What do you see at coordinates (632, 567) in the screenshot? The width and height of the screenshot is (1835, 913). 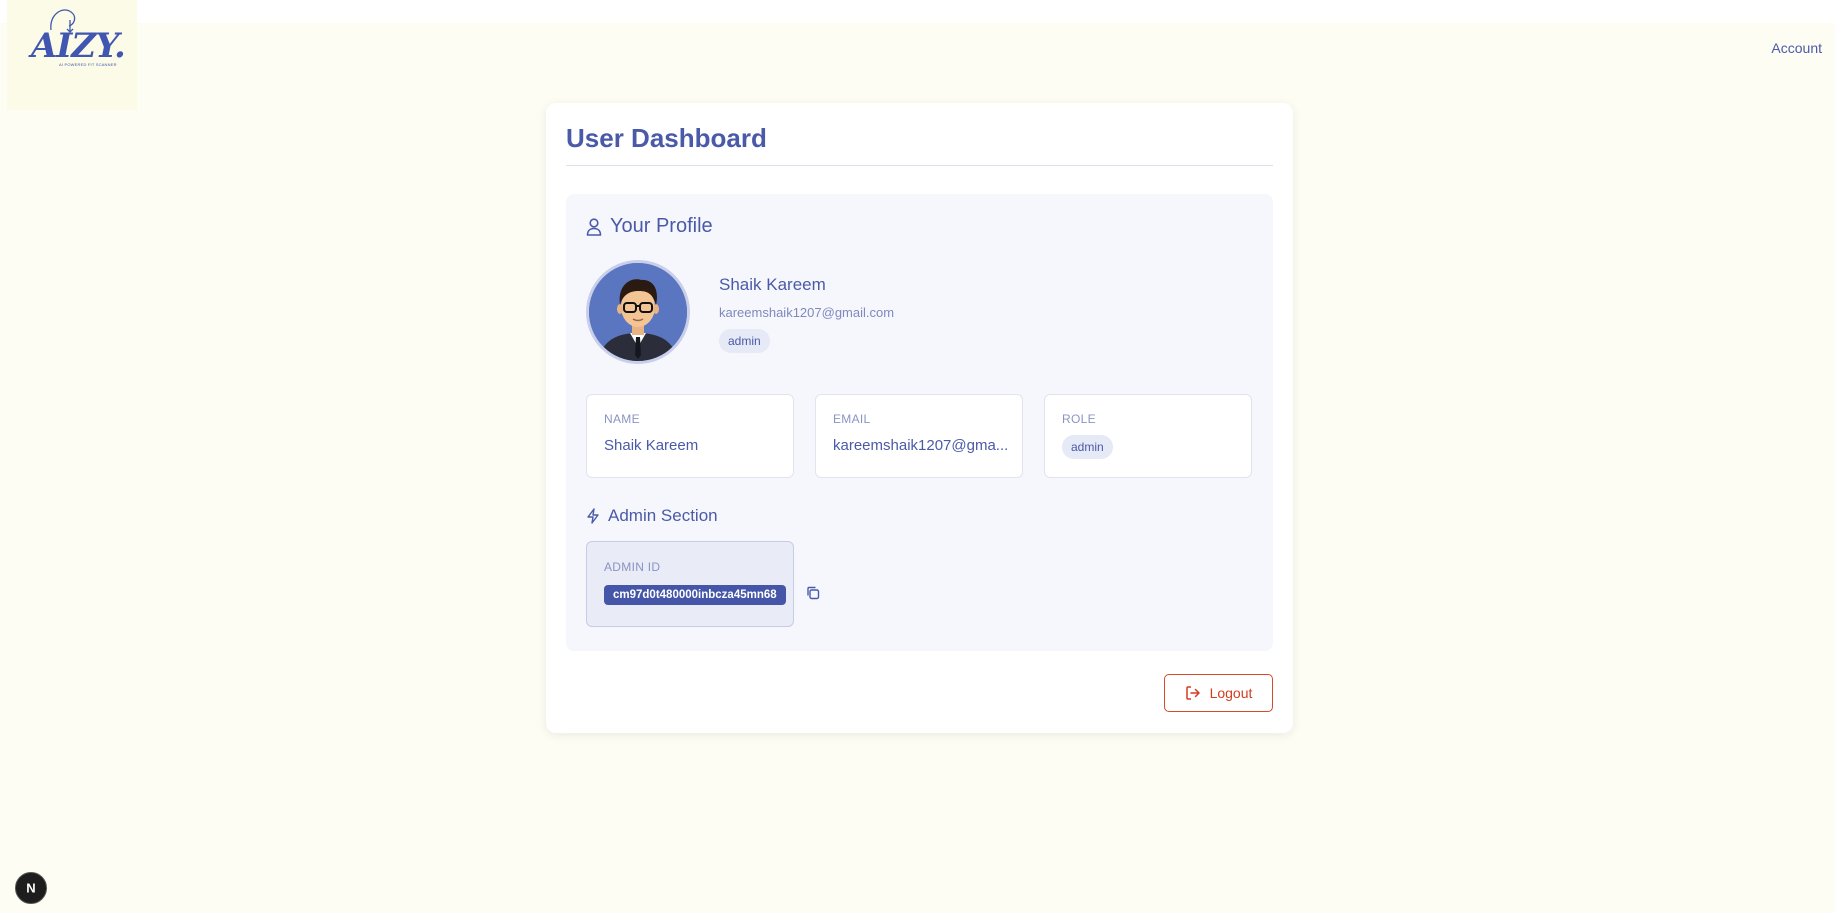 I see `admin-id-label: ADMIN ID` at bounding box center [632, 567].